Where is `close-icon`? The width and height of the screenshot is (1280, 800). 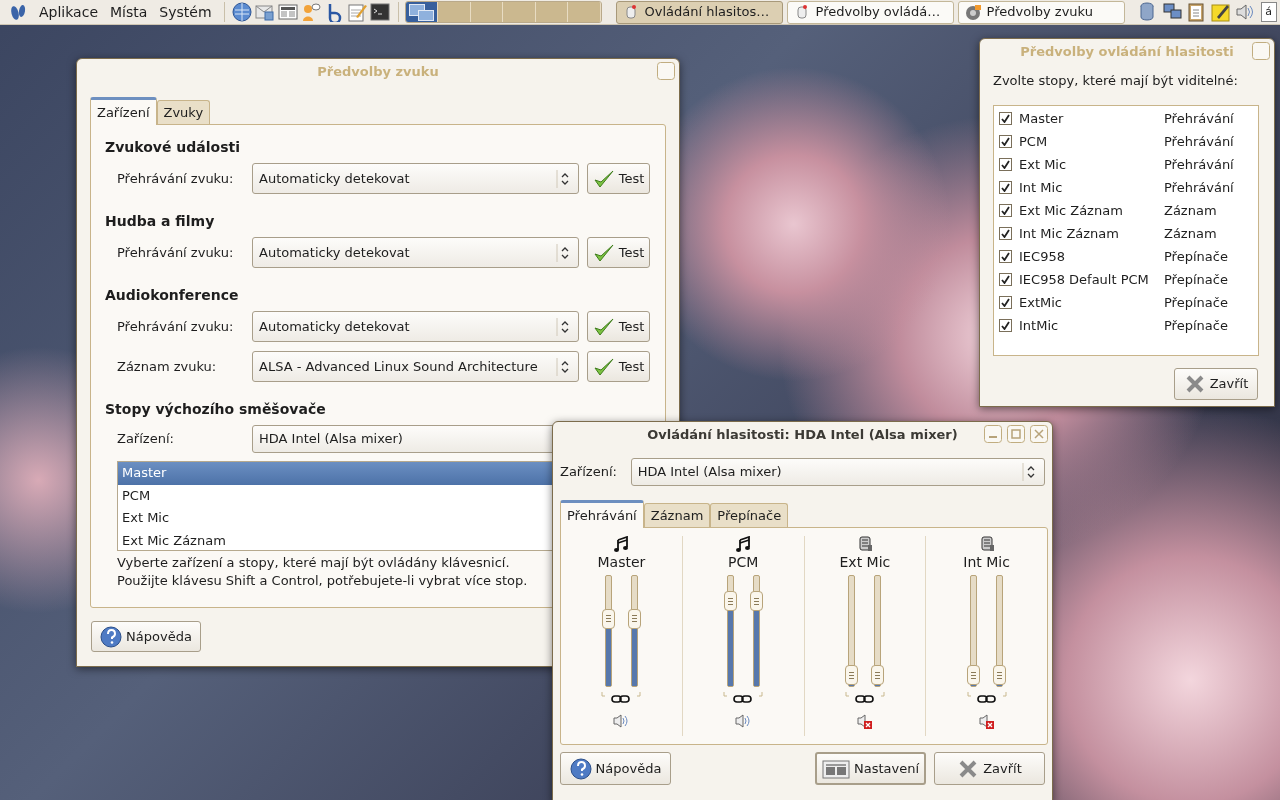
close-icon is located at coordinates (1039, 434).